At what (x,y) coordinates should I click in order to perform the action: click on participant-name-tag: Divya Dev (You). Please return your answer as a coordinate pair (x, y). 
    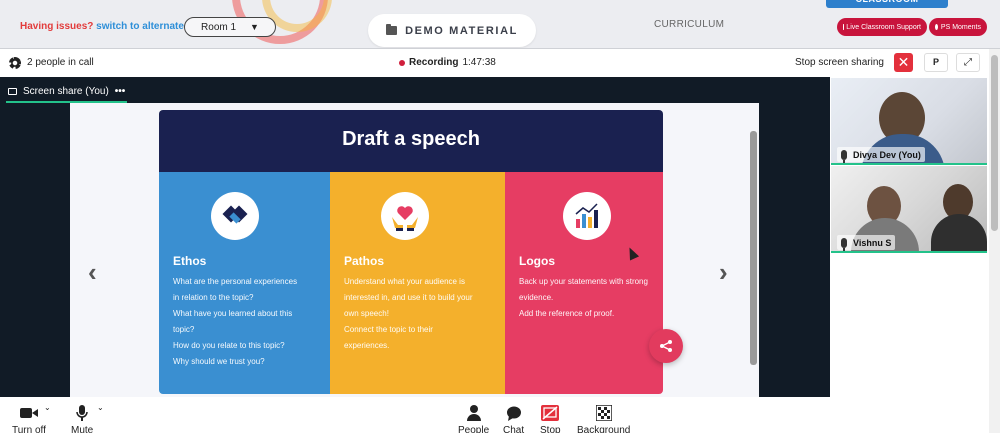
    Looking at the image, I should click on (881, 155).